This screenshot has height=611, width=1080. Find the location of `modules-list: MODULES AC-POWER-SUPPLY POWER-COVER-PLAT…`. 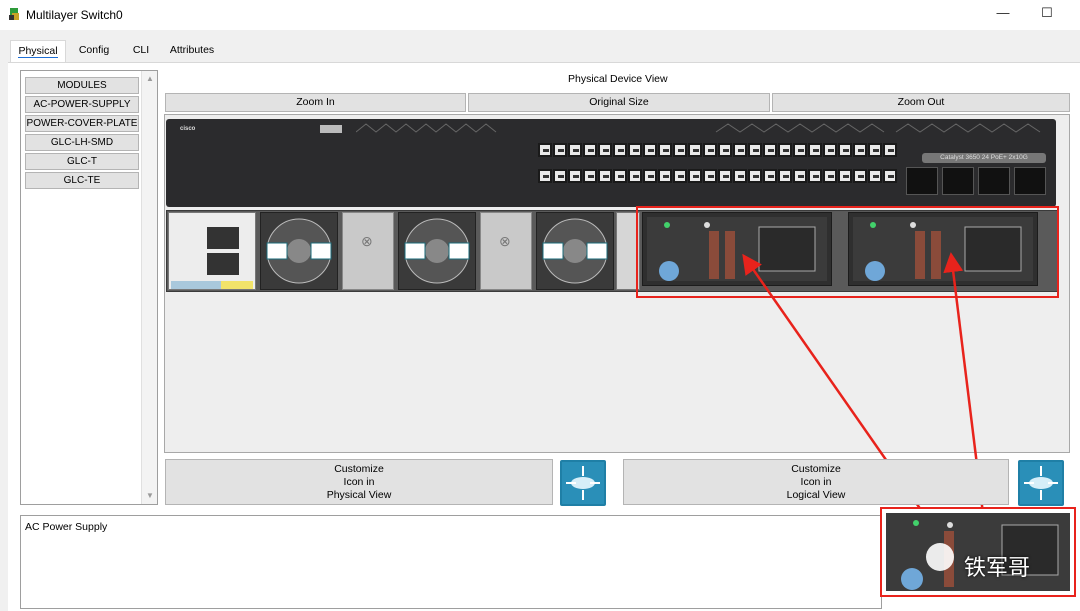

modules-list: MODULES AC-POWER-SUPPLY POWER-COVER-PLAT… is located at coordinates (89, 287).